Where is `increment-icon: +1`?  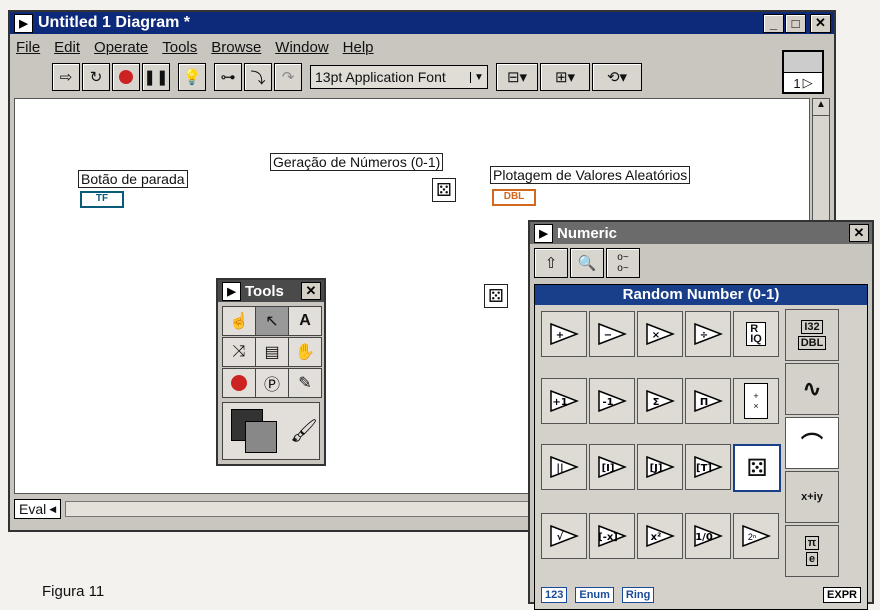
increment-icon: +1 is located at coordinates (564, 400).